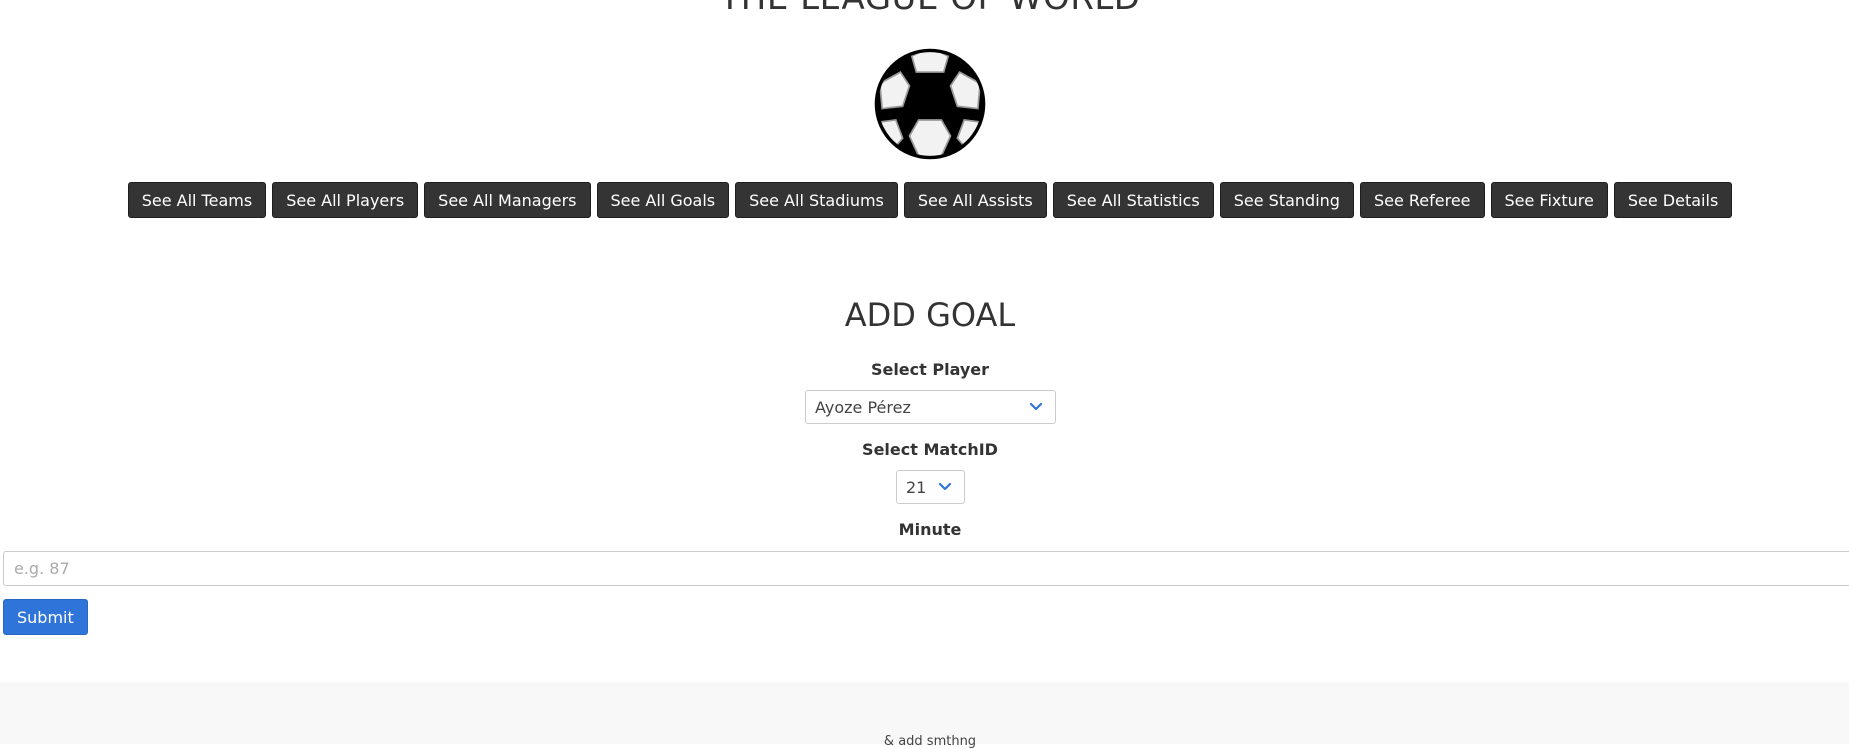  Describe the element at coordinates (197, 200) in the screenshot. I see `see-all-teams-button: See All Teams` at that location.